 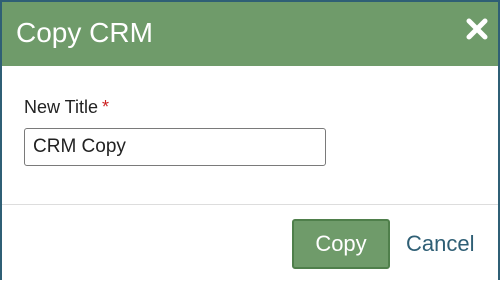 What do you see at coordinates (106, 107) in the screenshot?
I see `required-marker: *` at bounding box center [106, 107].